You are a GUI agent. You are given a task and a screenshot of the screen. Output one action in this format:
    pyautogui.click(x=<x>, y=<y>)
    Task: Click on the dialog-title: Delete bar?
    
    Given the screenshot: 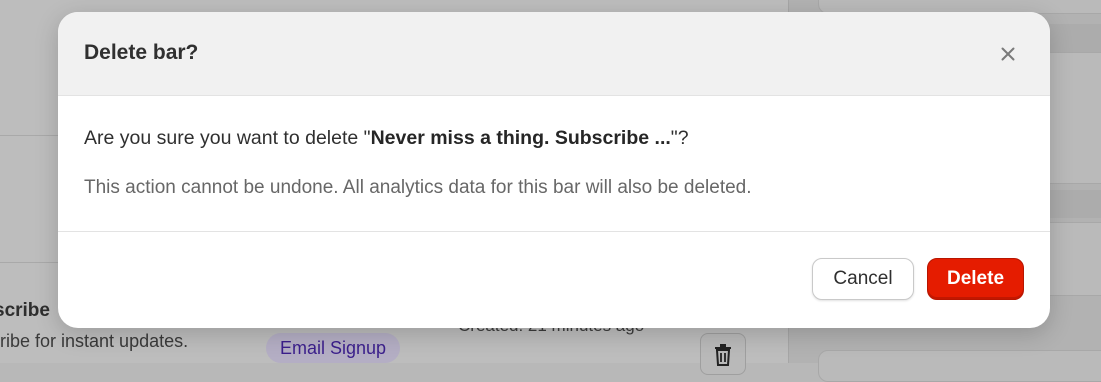 What is the action you would take?
    pyautogui.click(x=141, y=52)
    